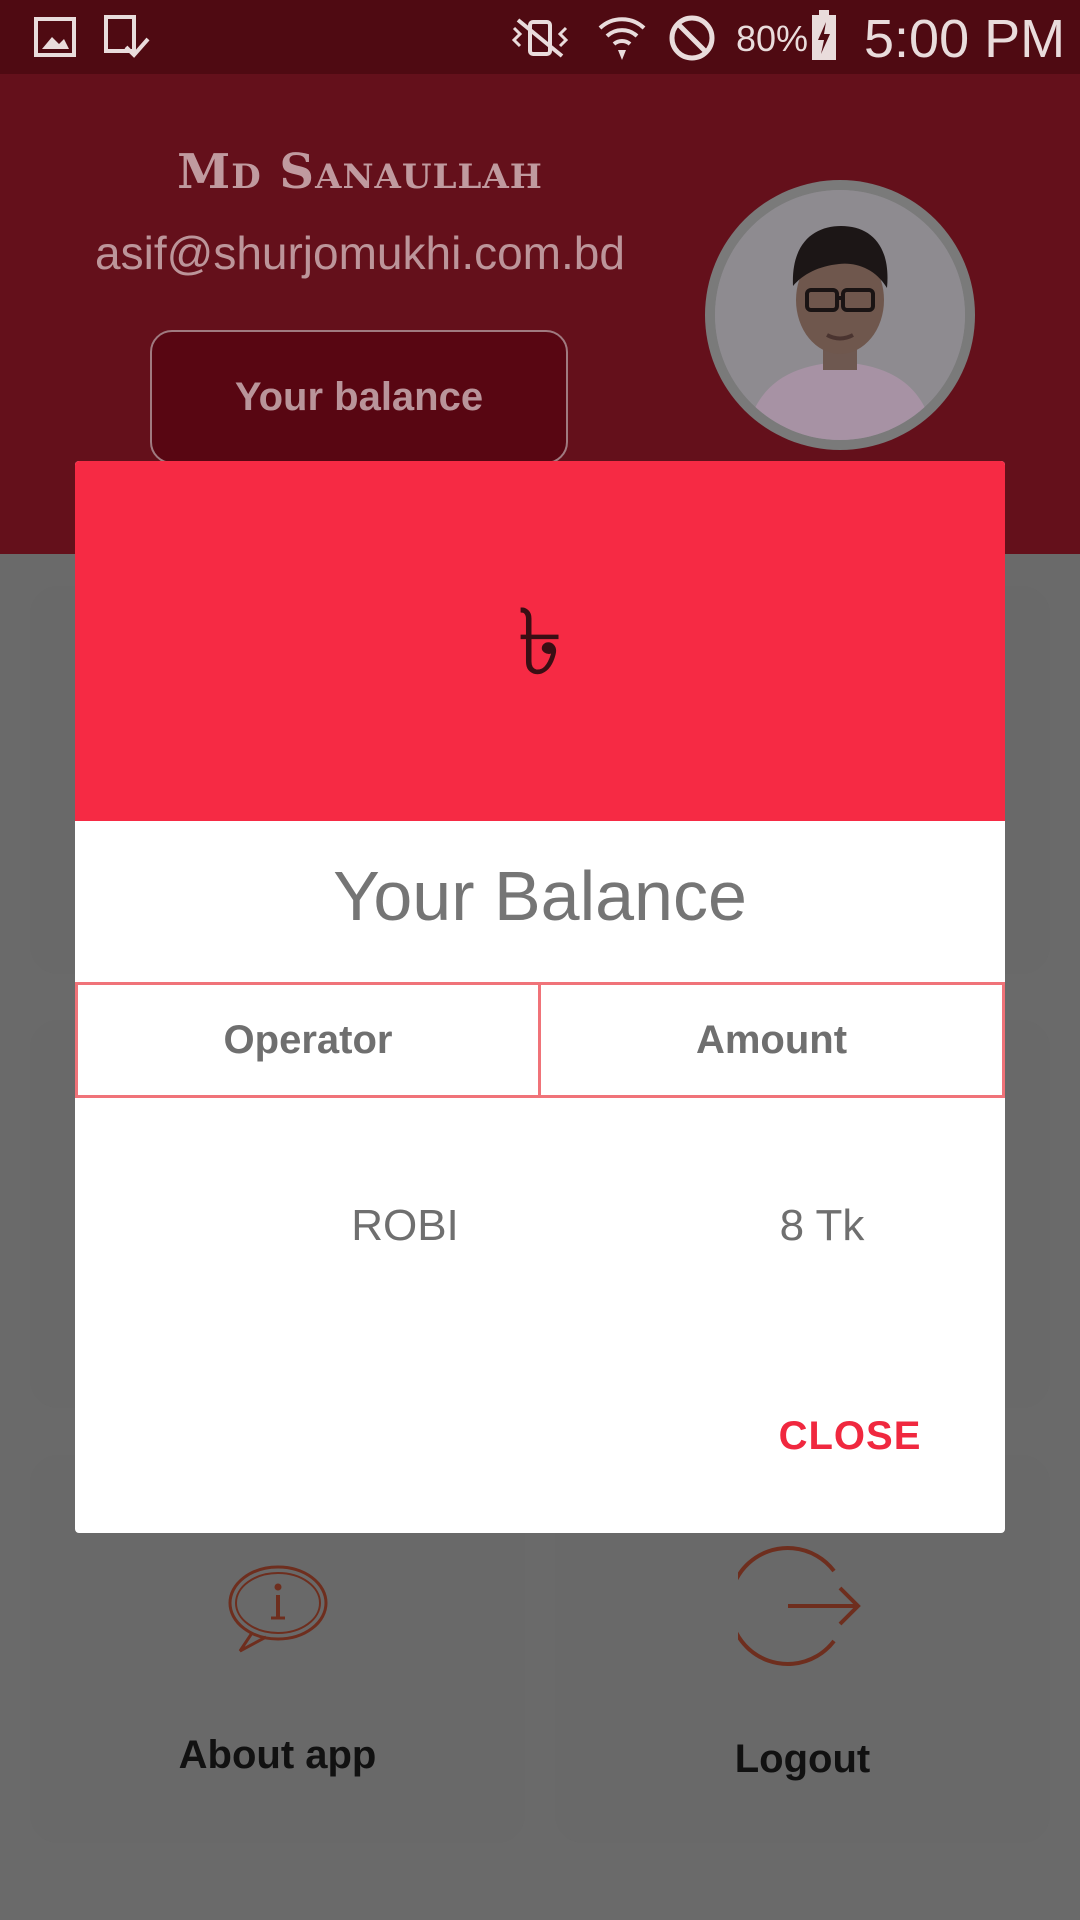  I want to click on amount-column-header: Amount, so click(771, 1040).